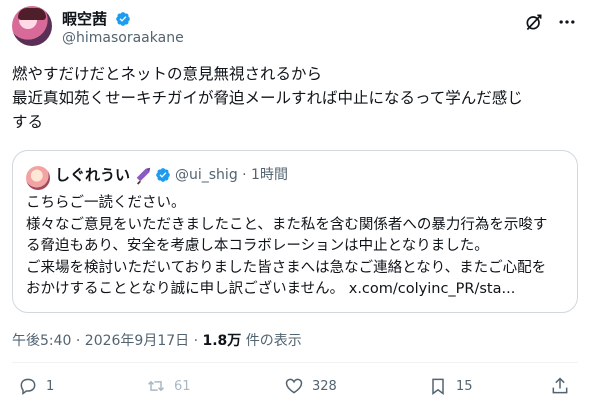 Image resolution: width=590 pixels, height=405 pixels. Describe the element at coordinates (287, 224) in the screenshot. I see `quoted-text-line: 様々なご意見をいただきましたこと、また私を含む関係者への暴力行為を示唆す` at that location.